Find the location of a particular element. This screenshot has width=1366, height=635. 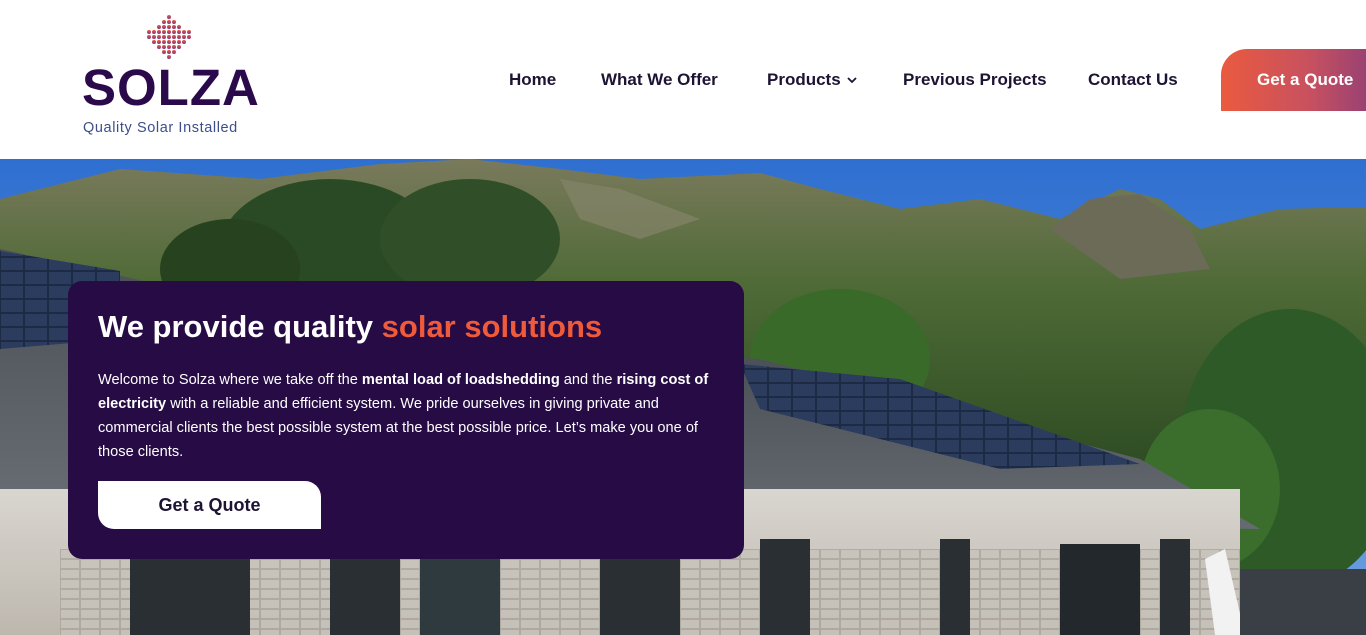

chevron-down-icon is located at coordinates (852, 80).